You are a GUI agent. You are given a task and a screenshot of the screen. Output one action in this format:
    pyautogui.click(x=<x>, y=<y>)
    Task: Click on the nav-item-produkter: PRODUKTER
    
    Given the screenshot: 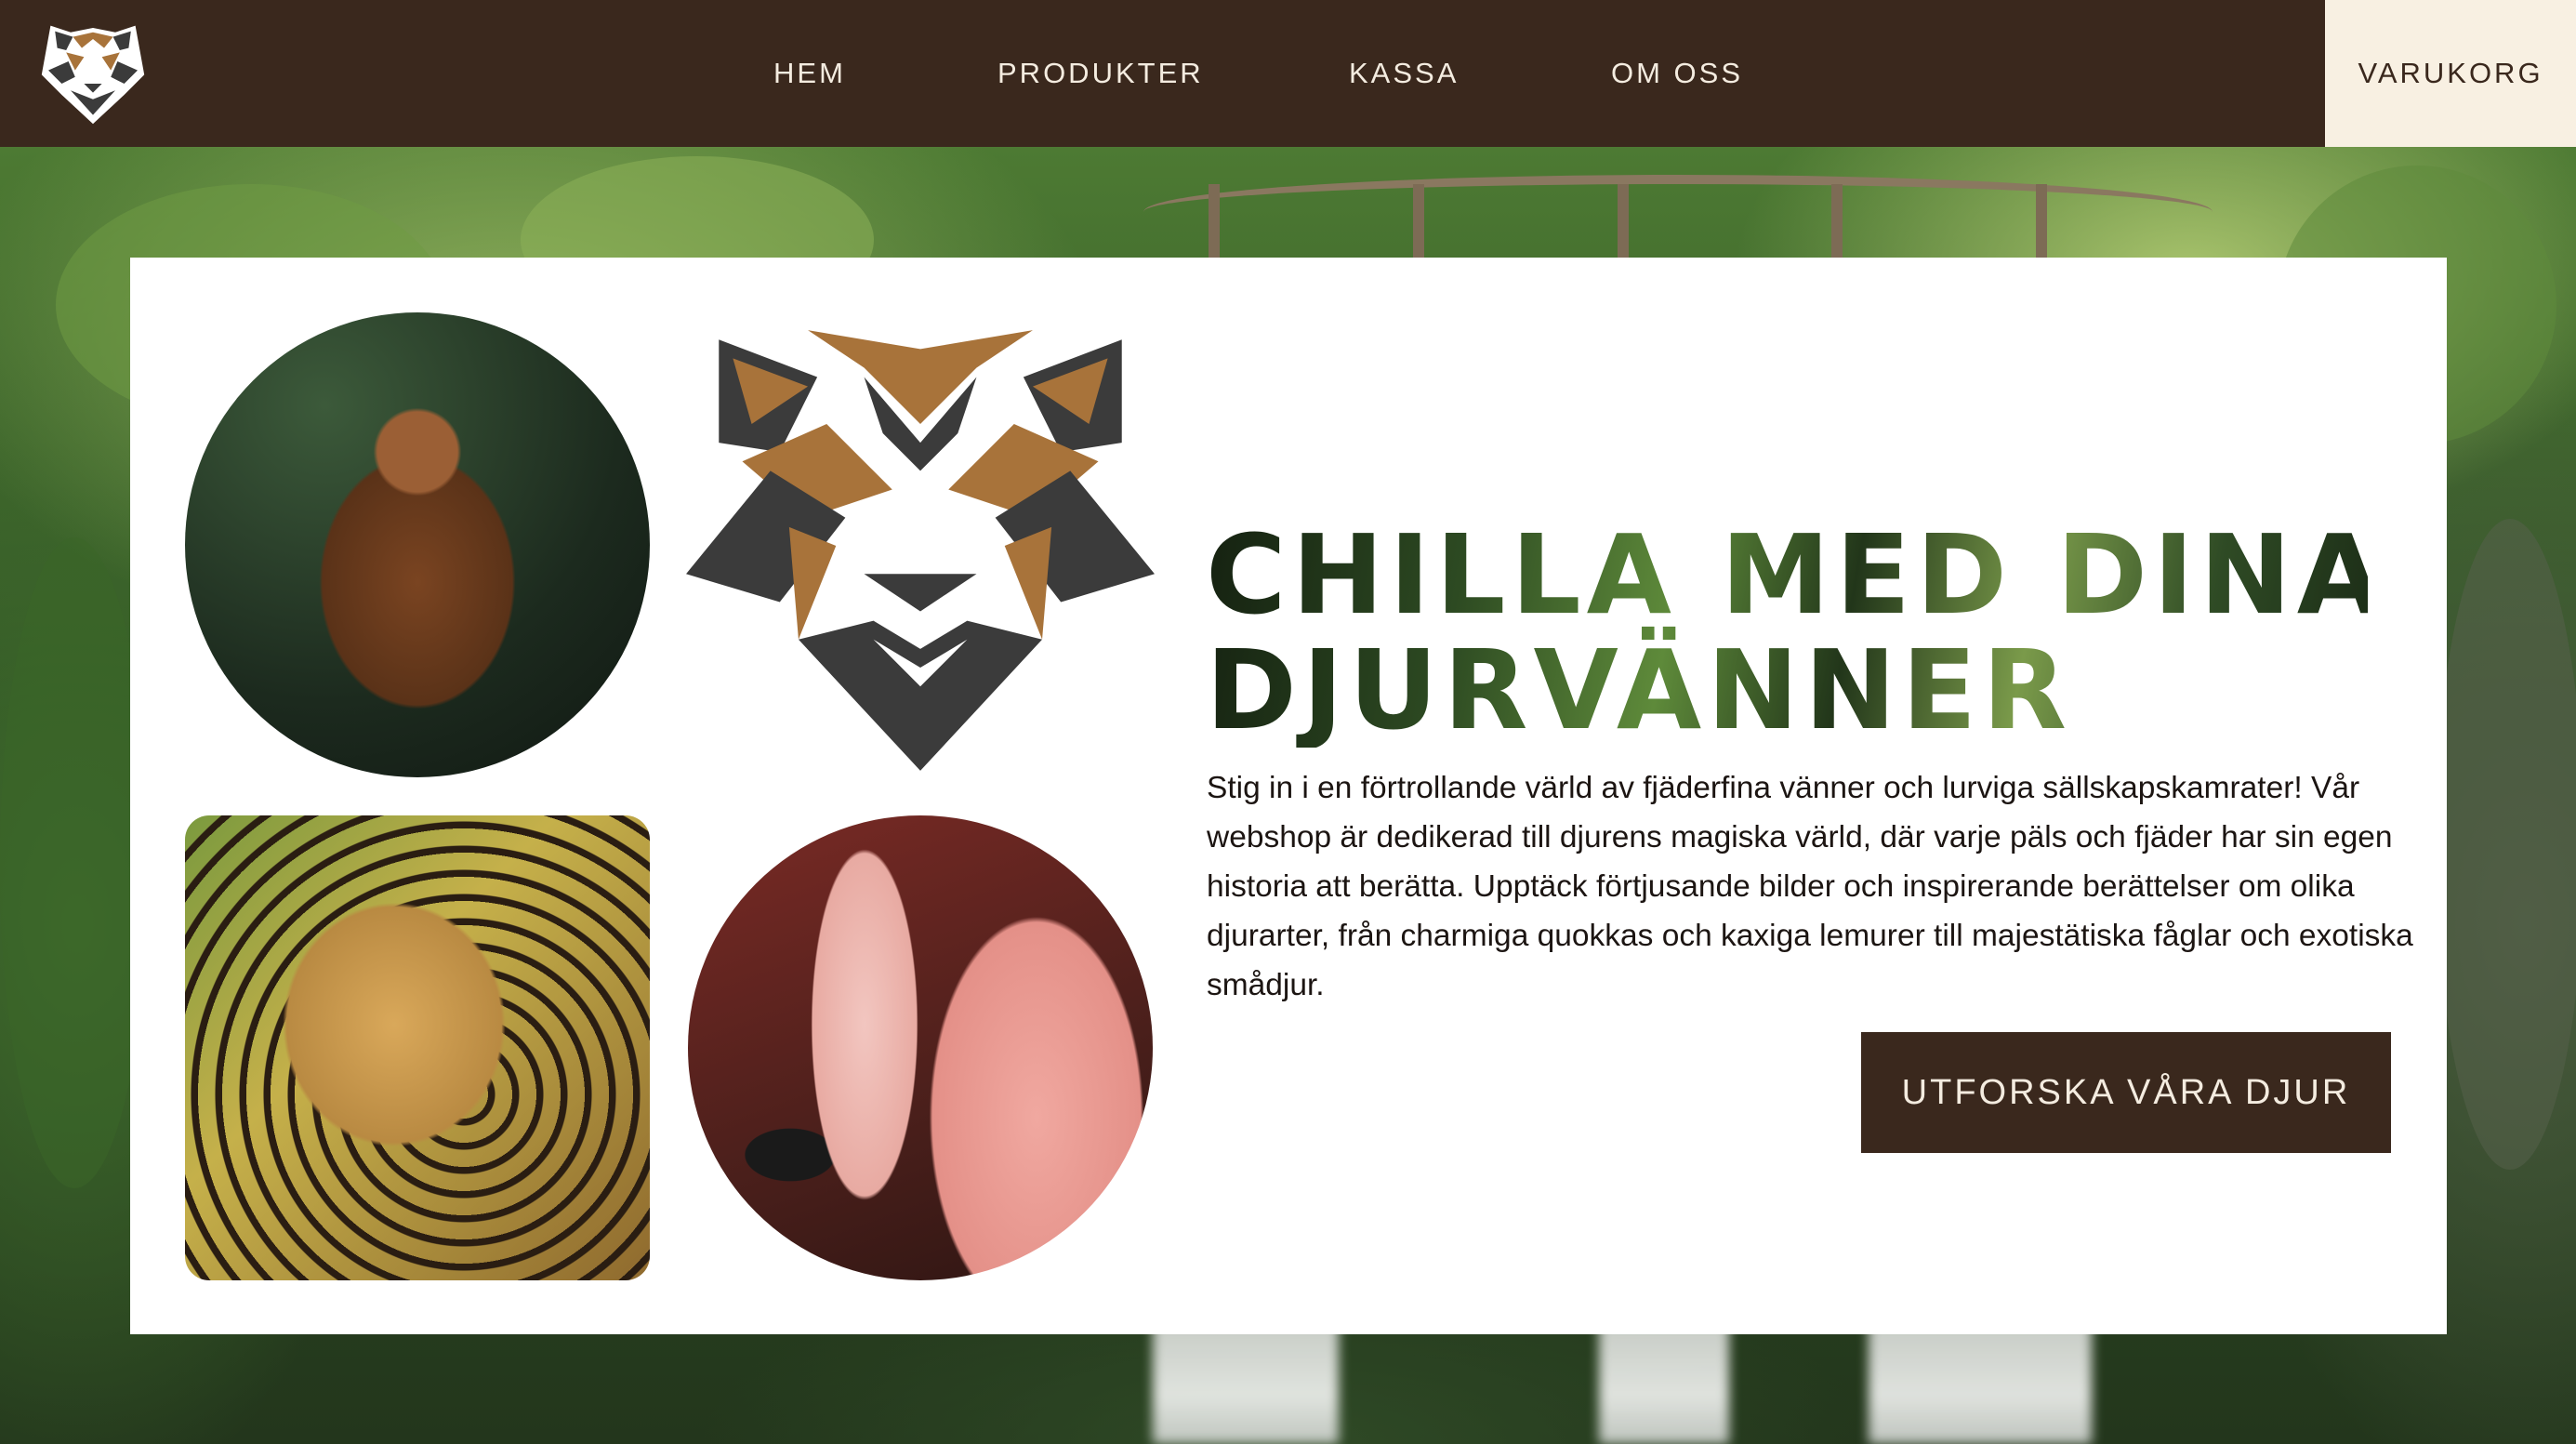 What is the action you would take?
    pyautogui.click(x=1100, y=73)
    